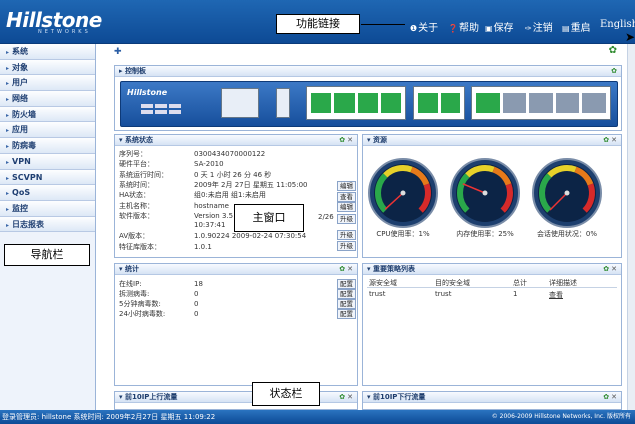 This screenshot has width=635, height=424. Describe the element at coordinates (47, 161) in the screenshot. I see `sidebar-item-7: ▸ VPN` at that location.